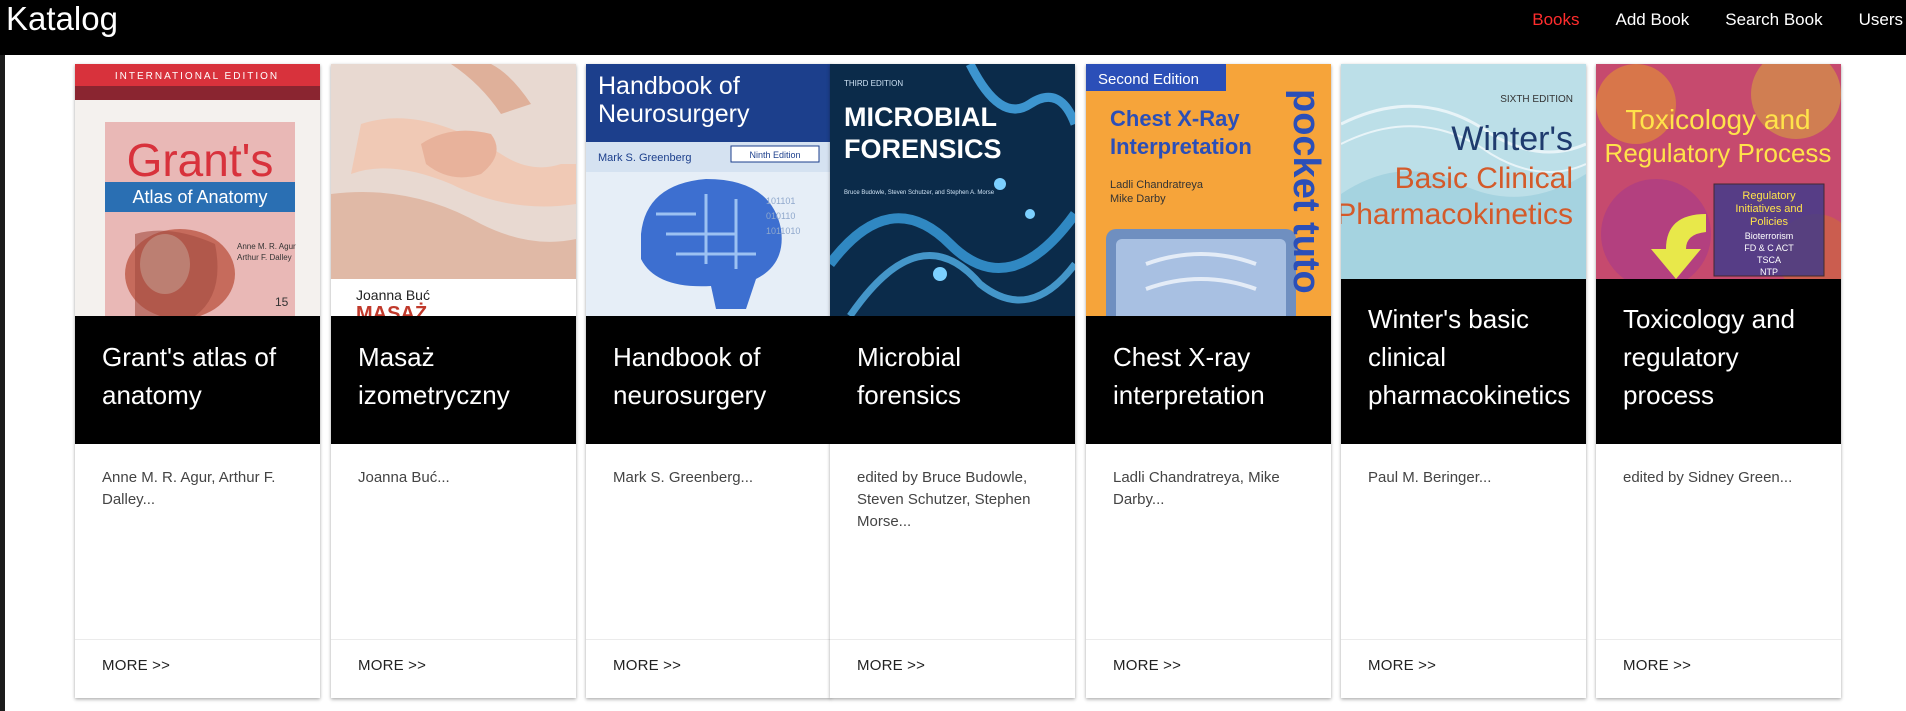  I want to click on book-cover: Joanna Buć MASAŻ, so click(453, 190).